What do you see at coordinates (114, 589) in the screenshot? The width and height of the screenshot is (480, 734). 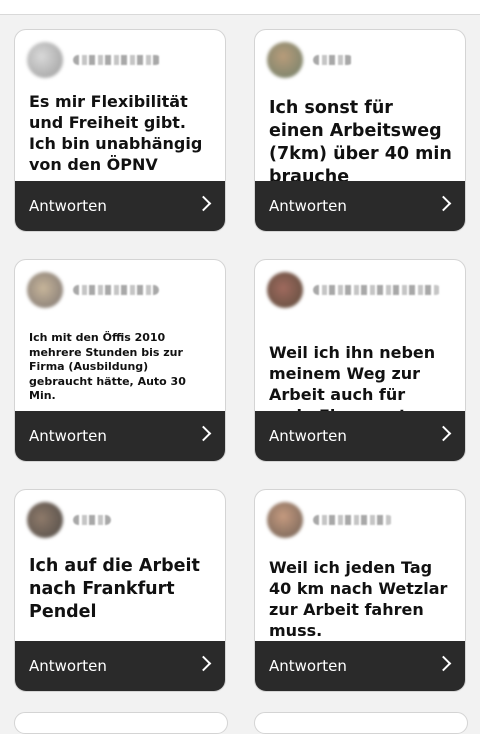 I see `answer-text: Ich auf die Arbeit nach Frankfurt Pendel` at bounding box center [114, 589].